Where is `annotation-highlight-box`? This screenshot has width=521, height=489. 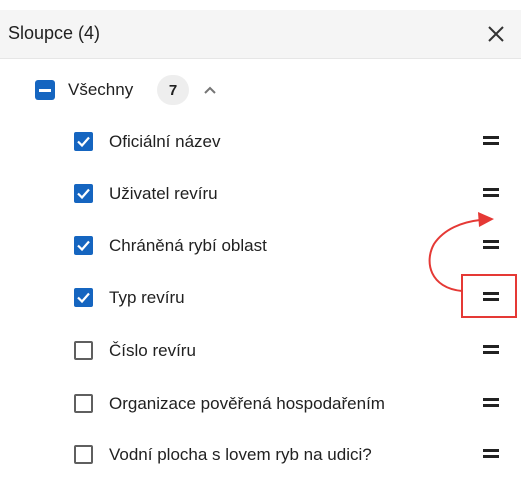
annotation-highlight-box is located at coordinates (489, 296).